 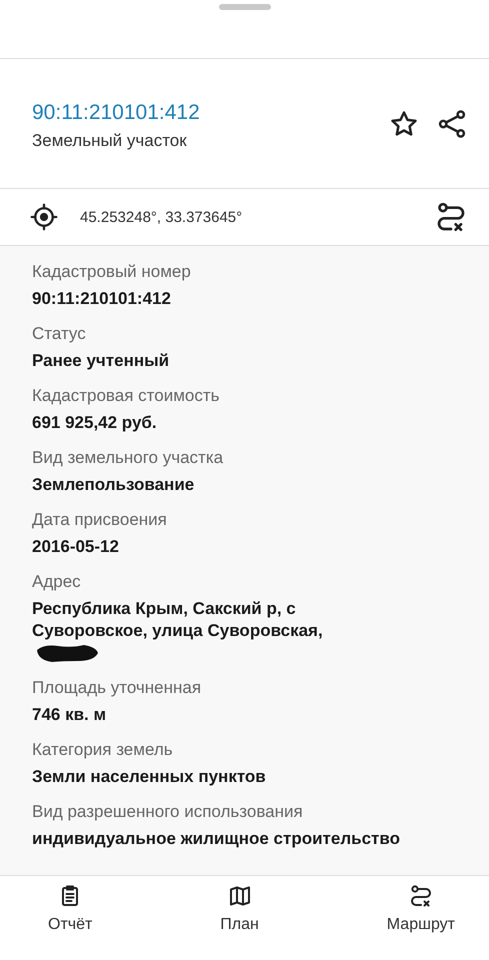 I want to click on locate-button, so click(x=44, y=217).